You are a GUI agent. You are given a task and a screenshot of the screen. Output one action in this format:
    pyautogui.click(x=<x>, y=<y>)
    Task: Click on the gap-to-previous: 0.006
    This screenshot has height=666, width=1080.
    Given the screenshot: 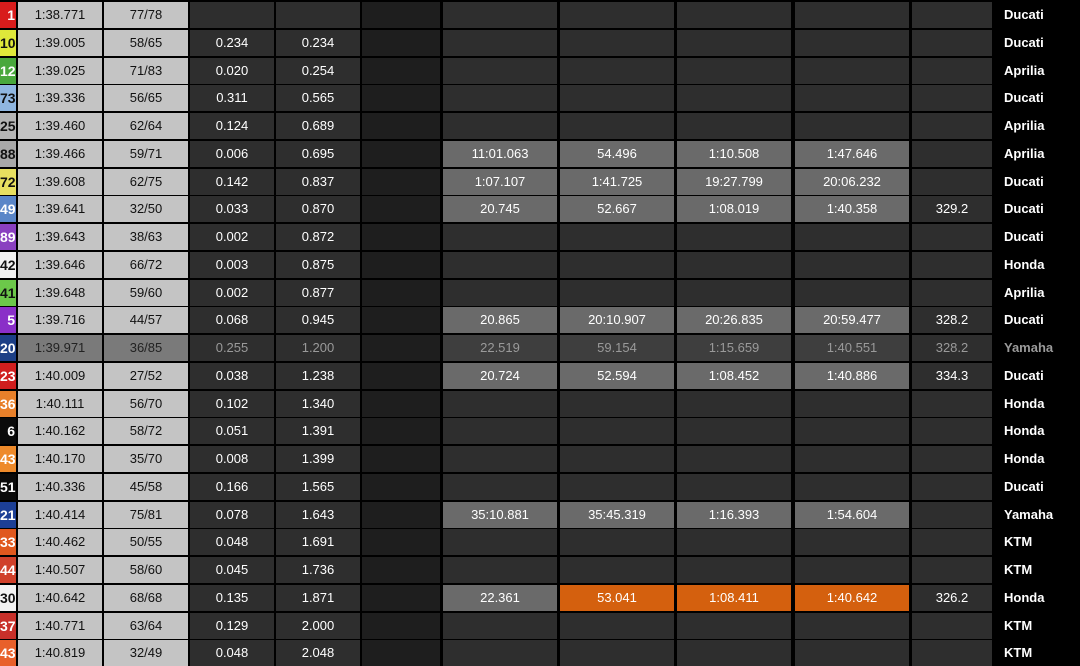 What is the action you would take?
    pyautogui.click(x=232, y=153)
    